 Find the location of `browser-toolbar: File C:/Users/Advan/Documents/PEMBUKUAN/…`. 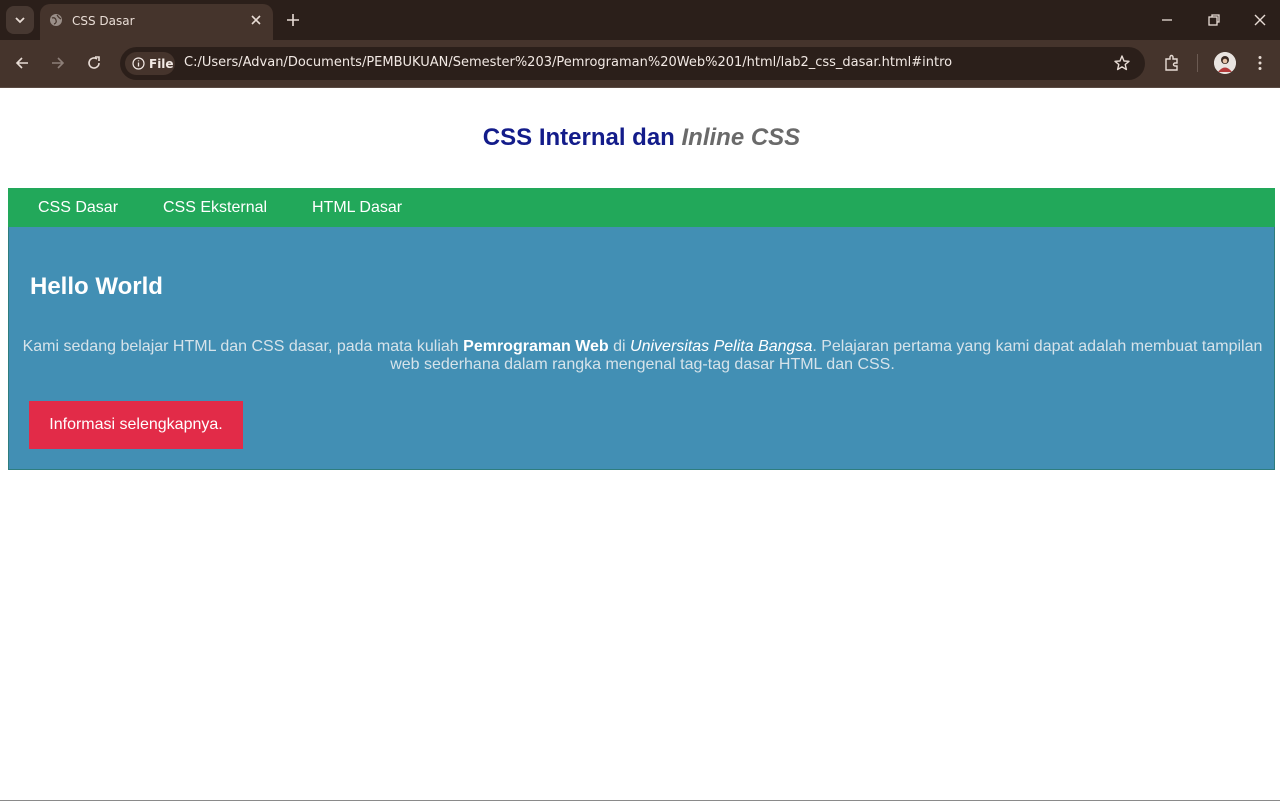

browser-toolbar: File C:/Users/Advan/Documents/PEMBUKUAN/… is located at coordinates (640, 63).